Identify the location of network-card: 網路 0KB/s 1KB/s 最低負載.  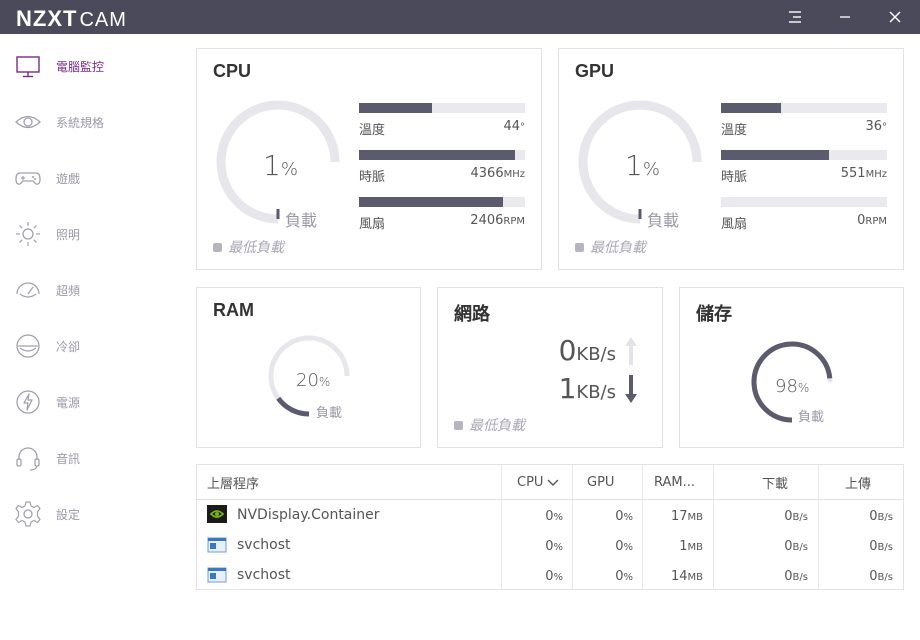
(550, 367).